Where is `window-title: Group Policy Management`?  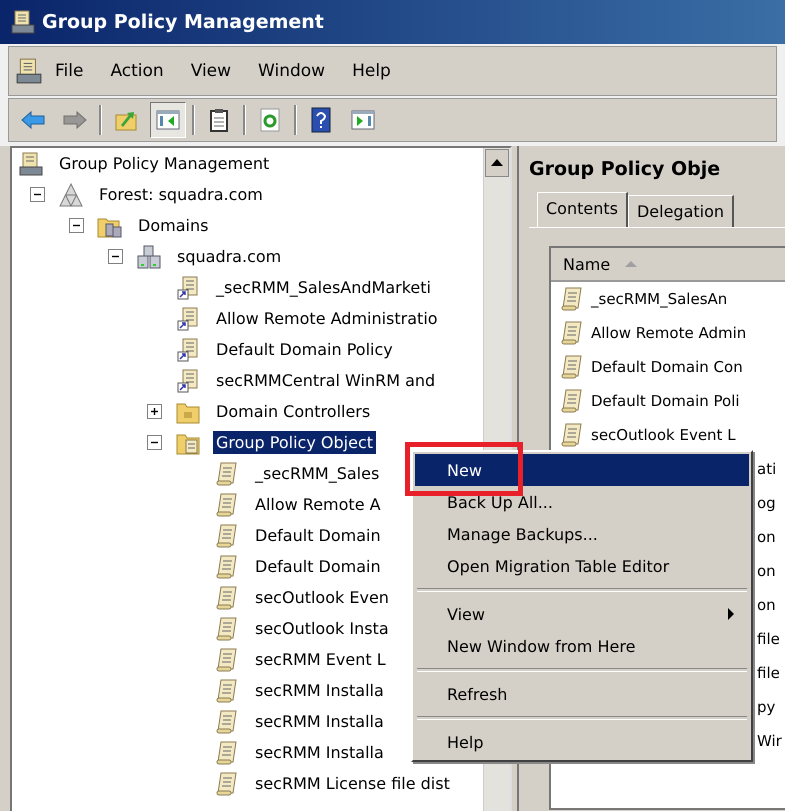
window-title: Group Policy Management is located at coordinates (183, 22).